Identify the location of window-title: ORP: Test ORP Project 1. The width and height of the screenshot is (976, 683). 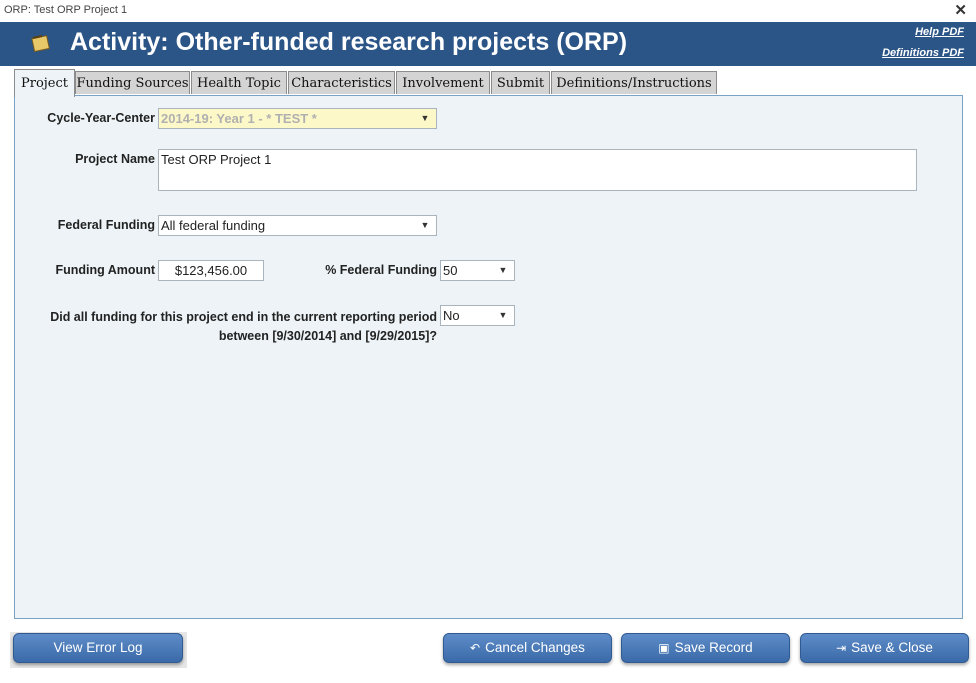
(66, 10).